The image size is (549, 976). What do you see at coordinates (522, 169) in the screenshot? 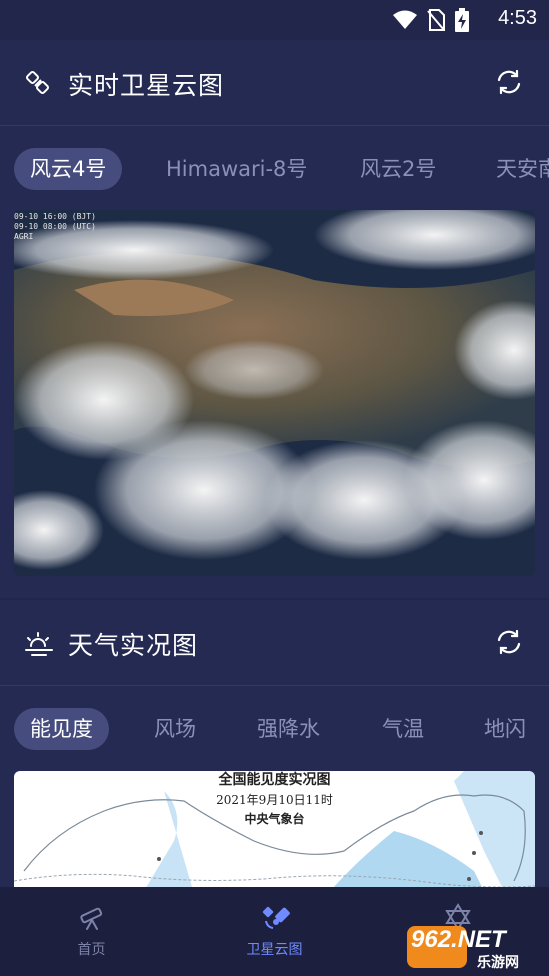
I see `tab-tiananmen: 天安南` at bounding box center [522, 169].